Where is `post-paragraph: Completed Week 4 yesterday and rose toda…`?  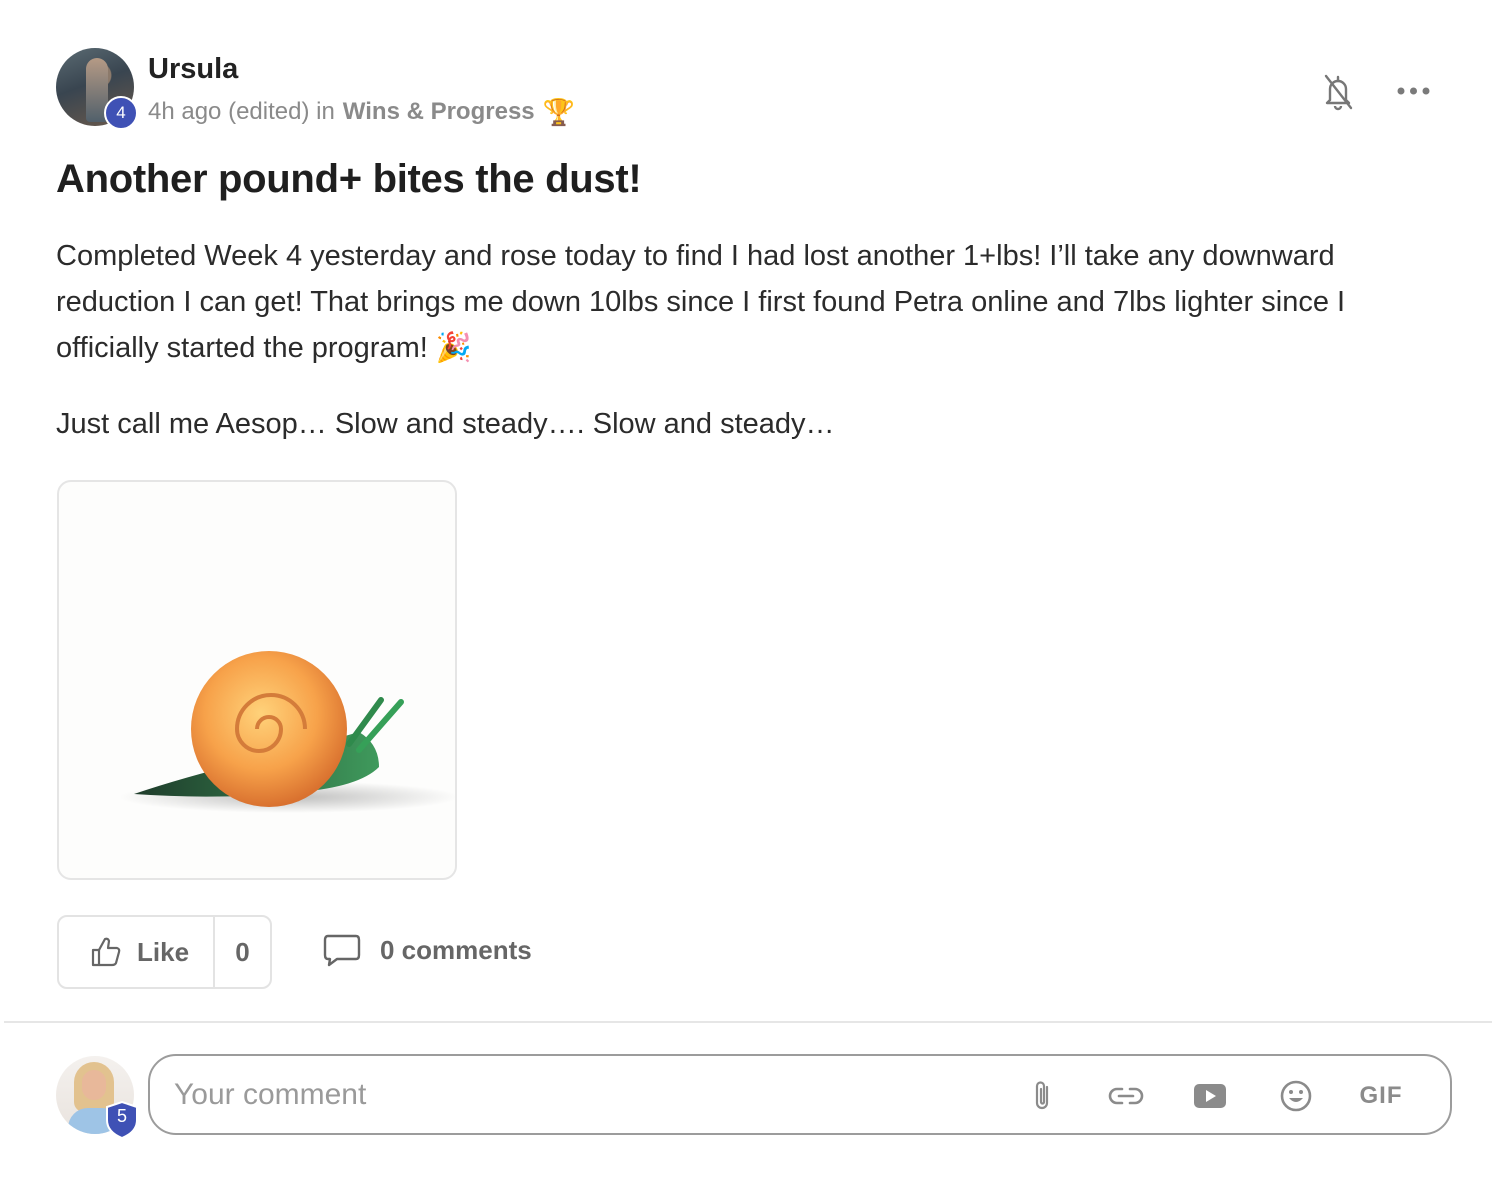 post-paragraph: Completed Week 4 yesterday and rose toda… is located at coordinates (701, 302).